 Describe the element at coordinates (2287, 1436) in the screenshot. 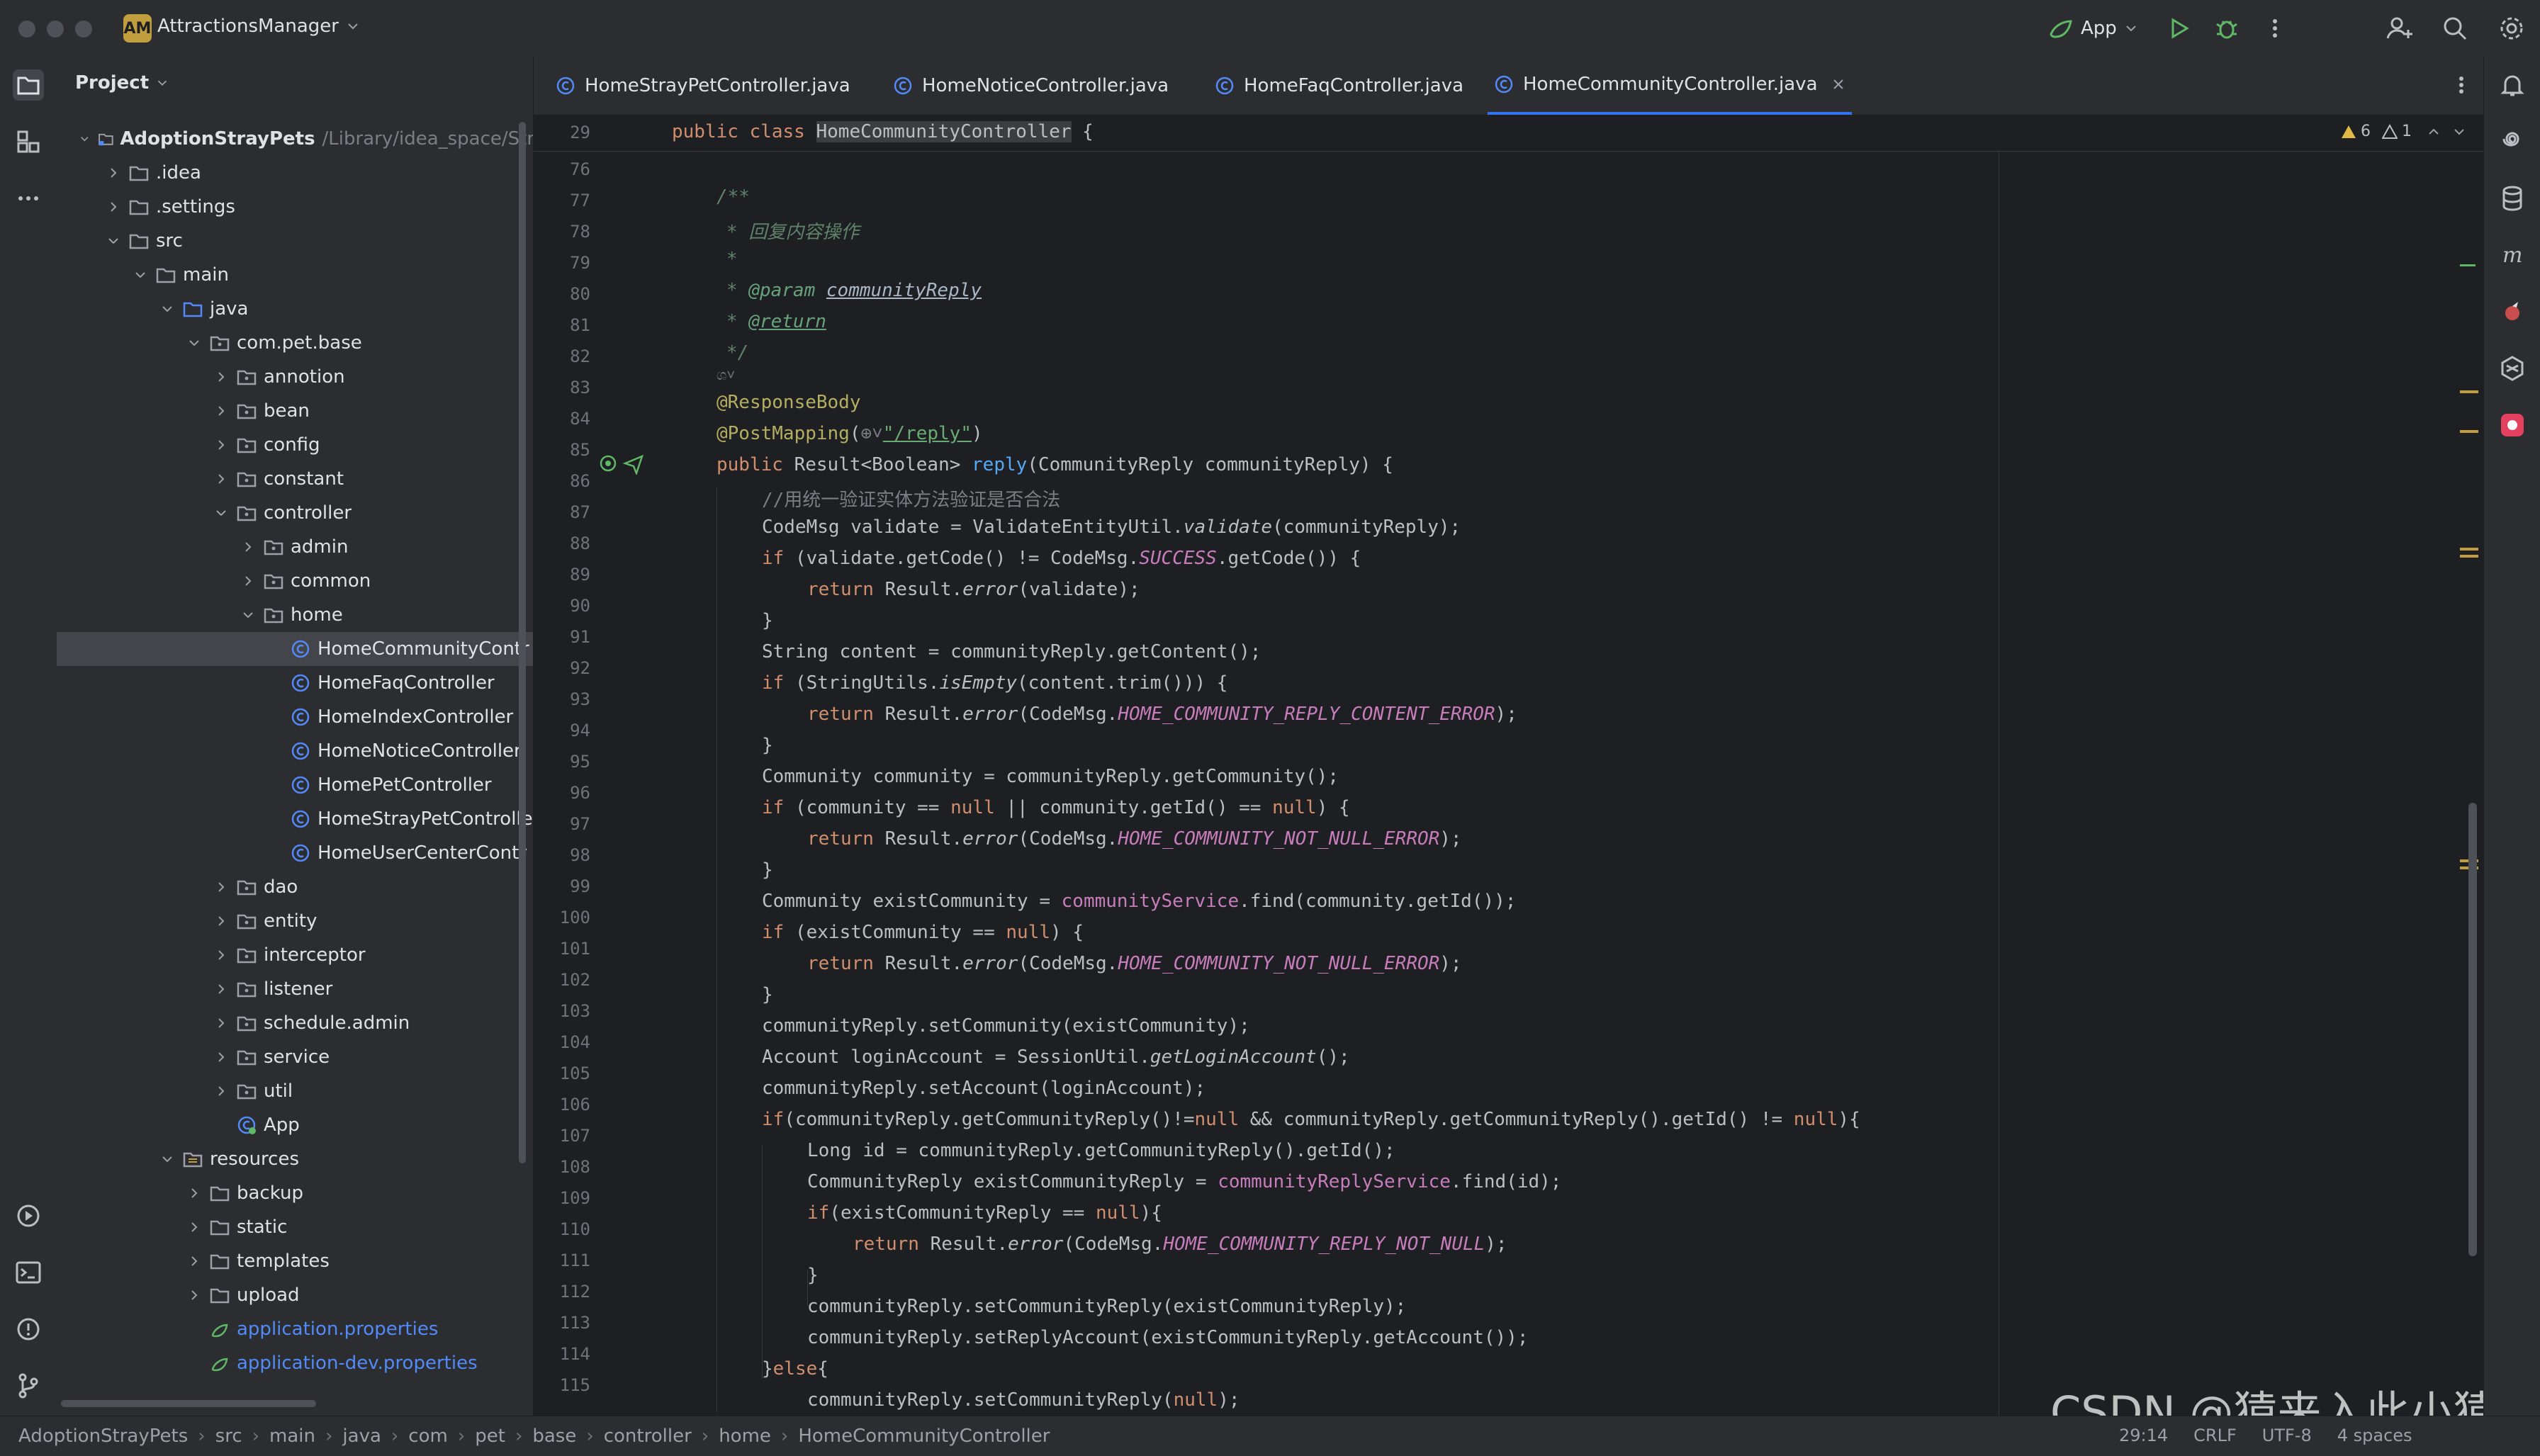

I see `file-encoding: UTF-8` at that location.